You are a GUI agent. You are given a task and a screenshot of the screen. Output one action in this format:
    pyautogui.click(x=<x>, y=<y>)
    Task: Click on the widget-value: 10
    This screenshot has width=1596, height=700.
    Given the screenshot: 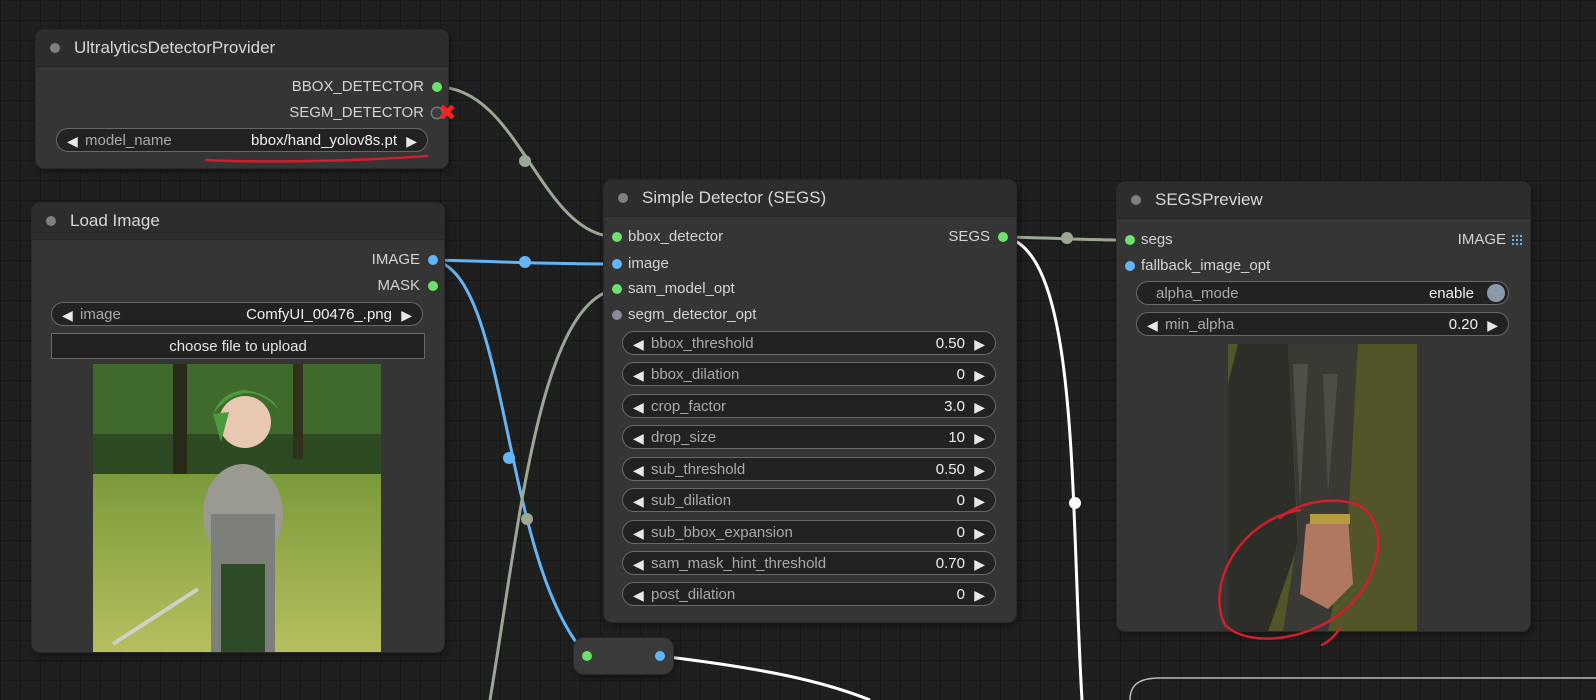 What is the action you would take?
    pyautogui.click(x=956, y=437)
    